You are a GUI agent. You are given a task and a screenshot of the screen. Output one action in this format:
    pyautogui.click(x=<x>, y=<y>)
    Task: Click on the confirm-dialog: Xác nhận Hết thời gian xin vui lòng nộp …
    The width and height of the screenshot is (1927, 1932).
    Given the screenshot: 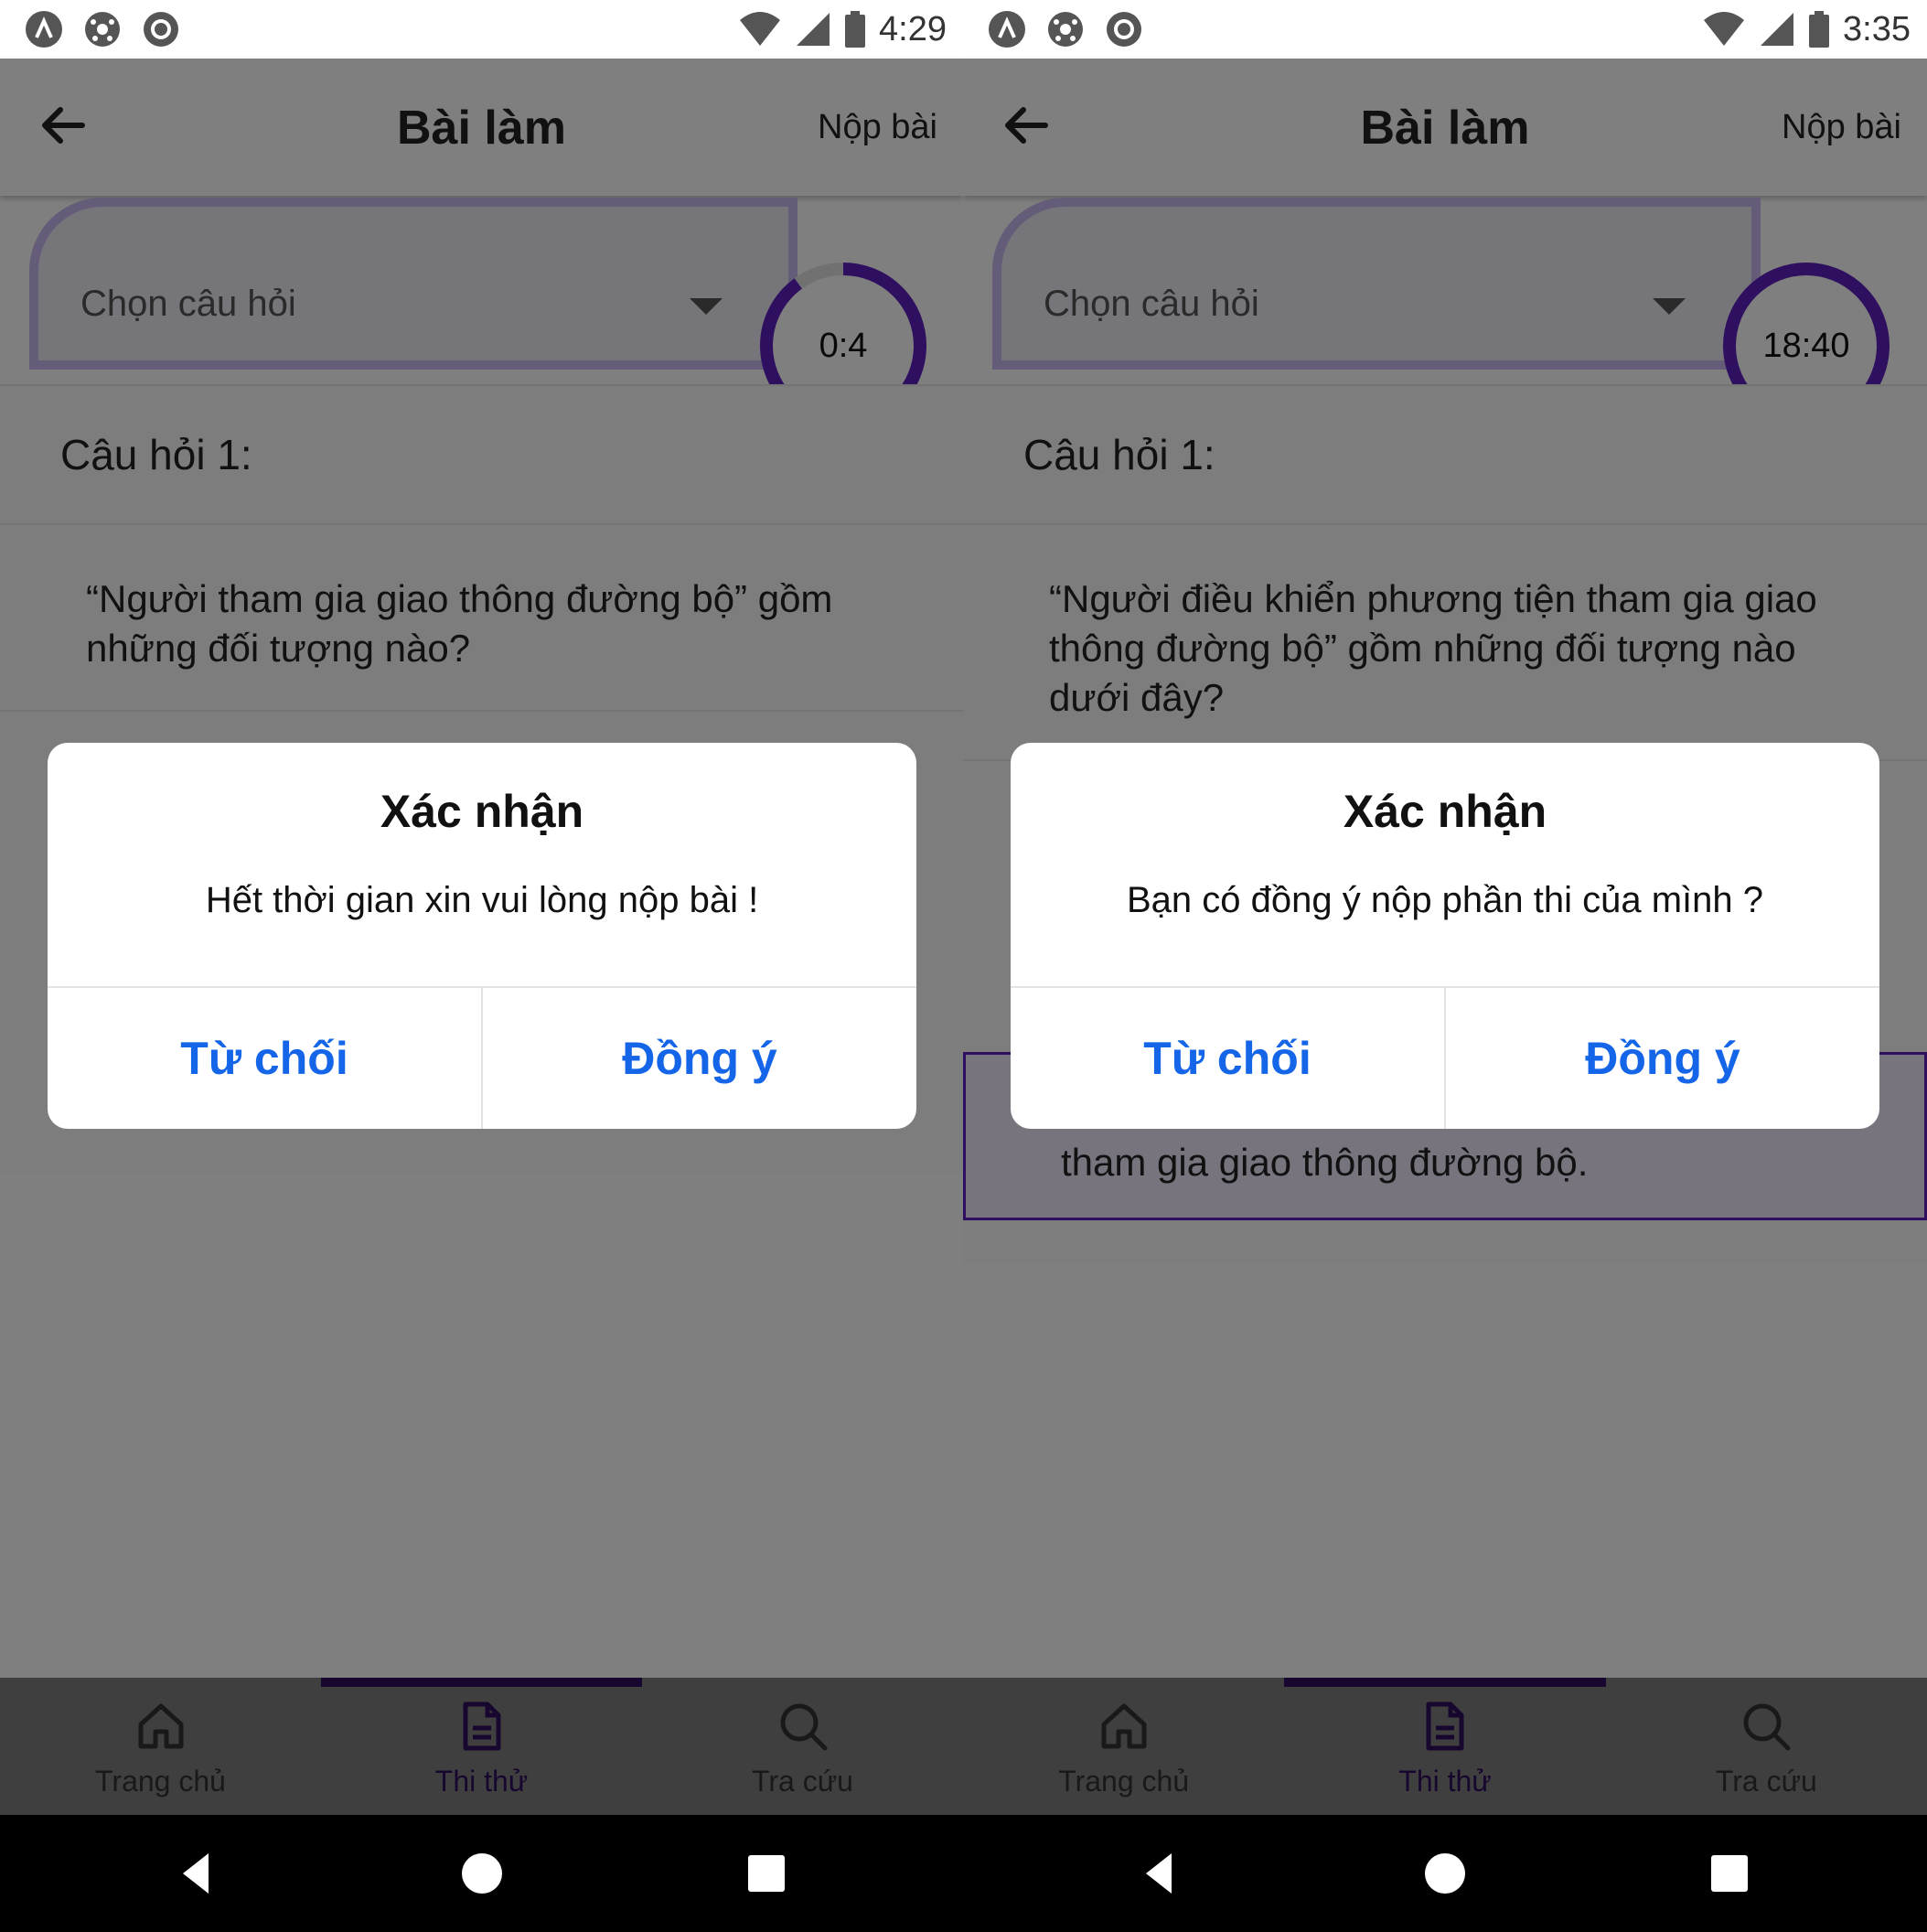 What is the action you would take?
    pyautogui.click(x=482, y=936)
    